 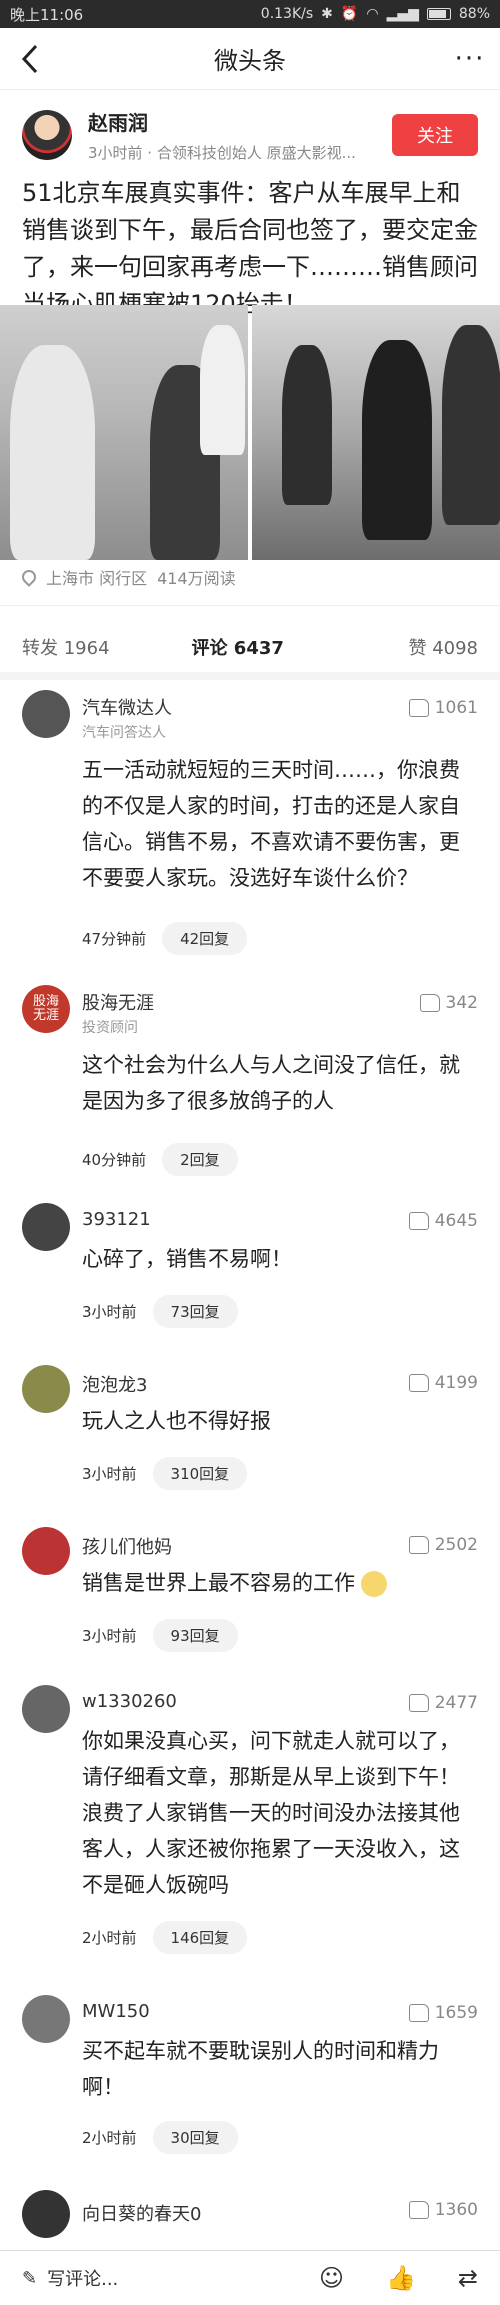 I want to click on like-count: 342, so click(x=461, y=1003).